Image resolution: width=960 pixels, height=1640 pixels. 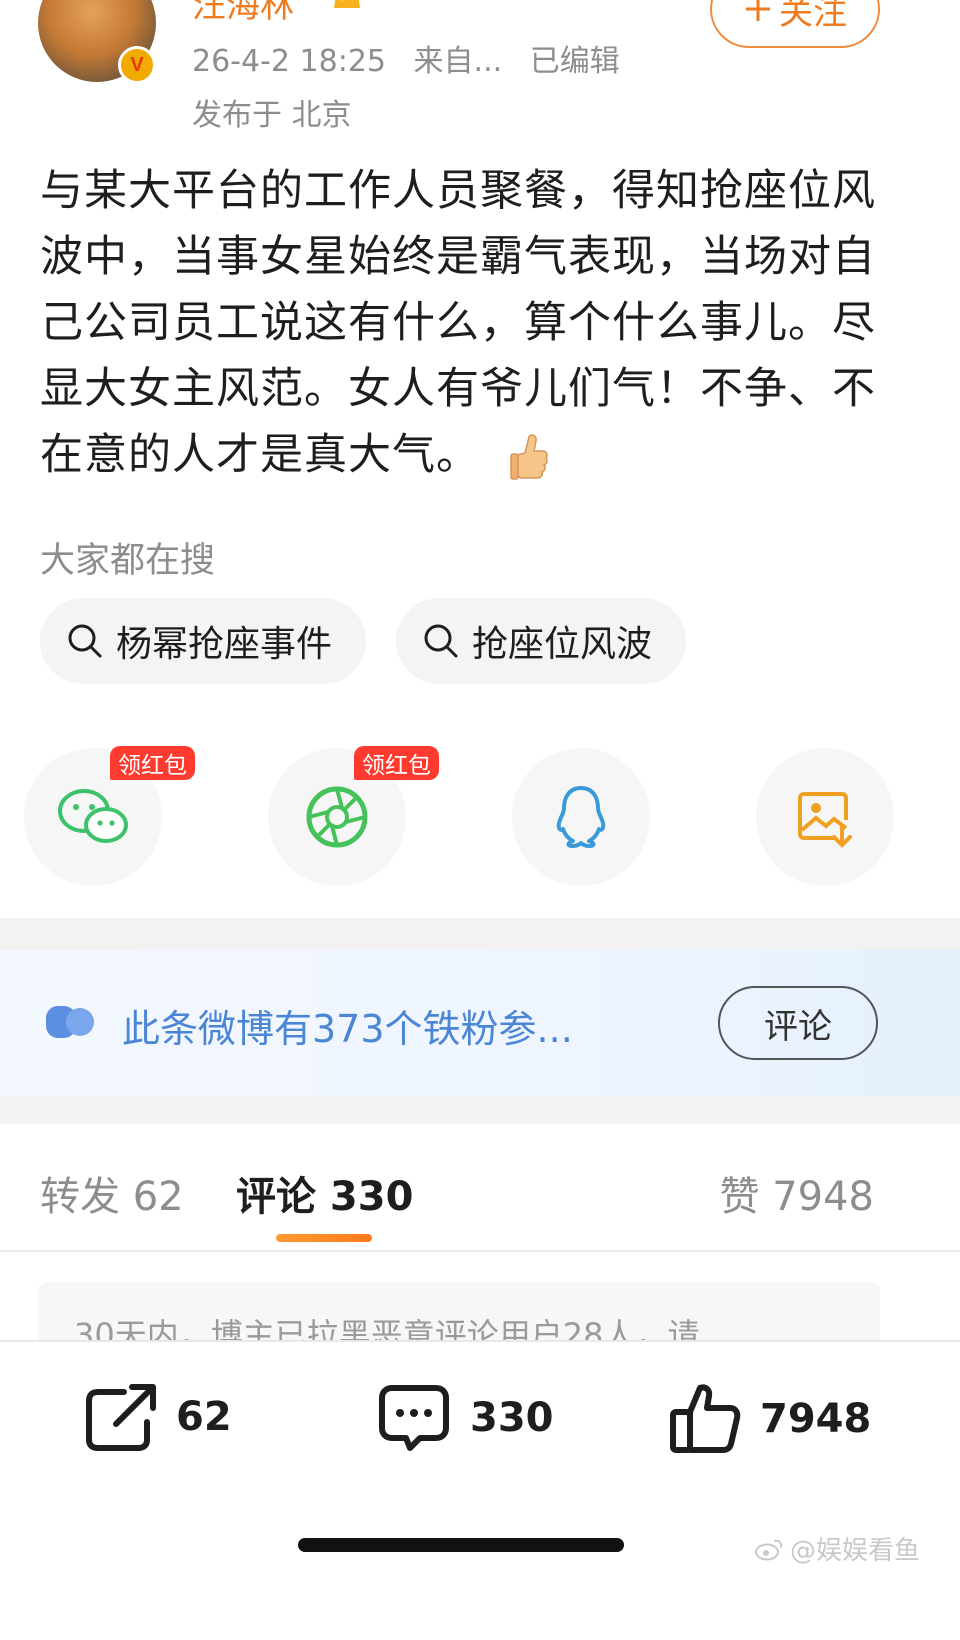 What do you see at coordinates (796, 1193) in the screenshot?
I see `tab-like: 赞 7948` at bounding box center [796, 1193].